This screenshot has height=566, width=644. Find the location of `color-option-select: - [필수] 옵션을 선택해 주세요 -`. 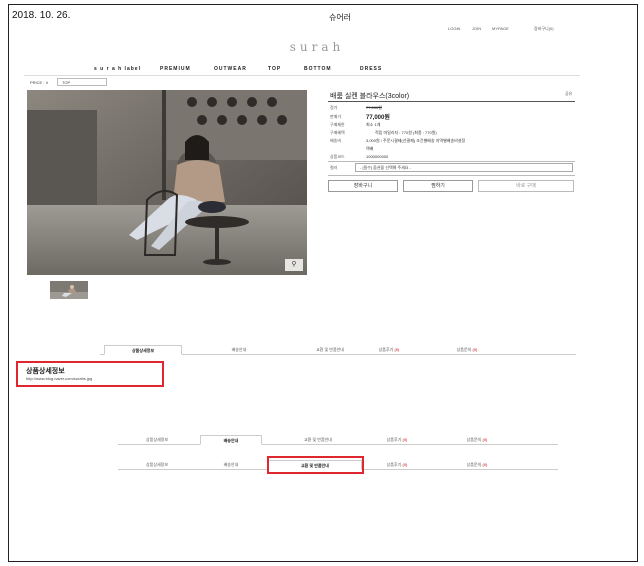

color-option-select: - [필수] 옵션을 선택해 주세요 - is located at coordinates (464, 167).